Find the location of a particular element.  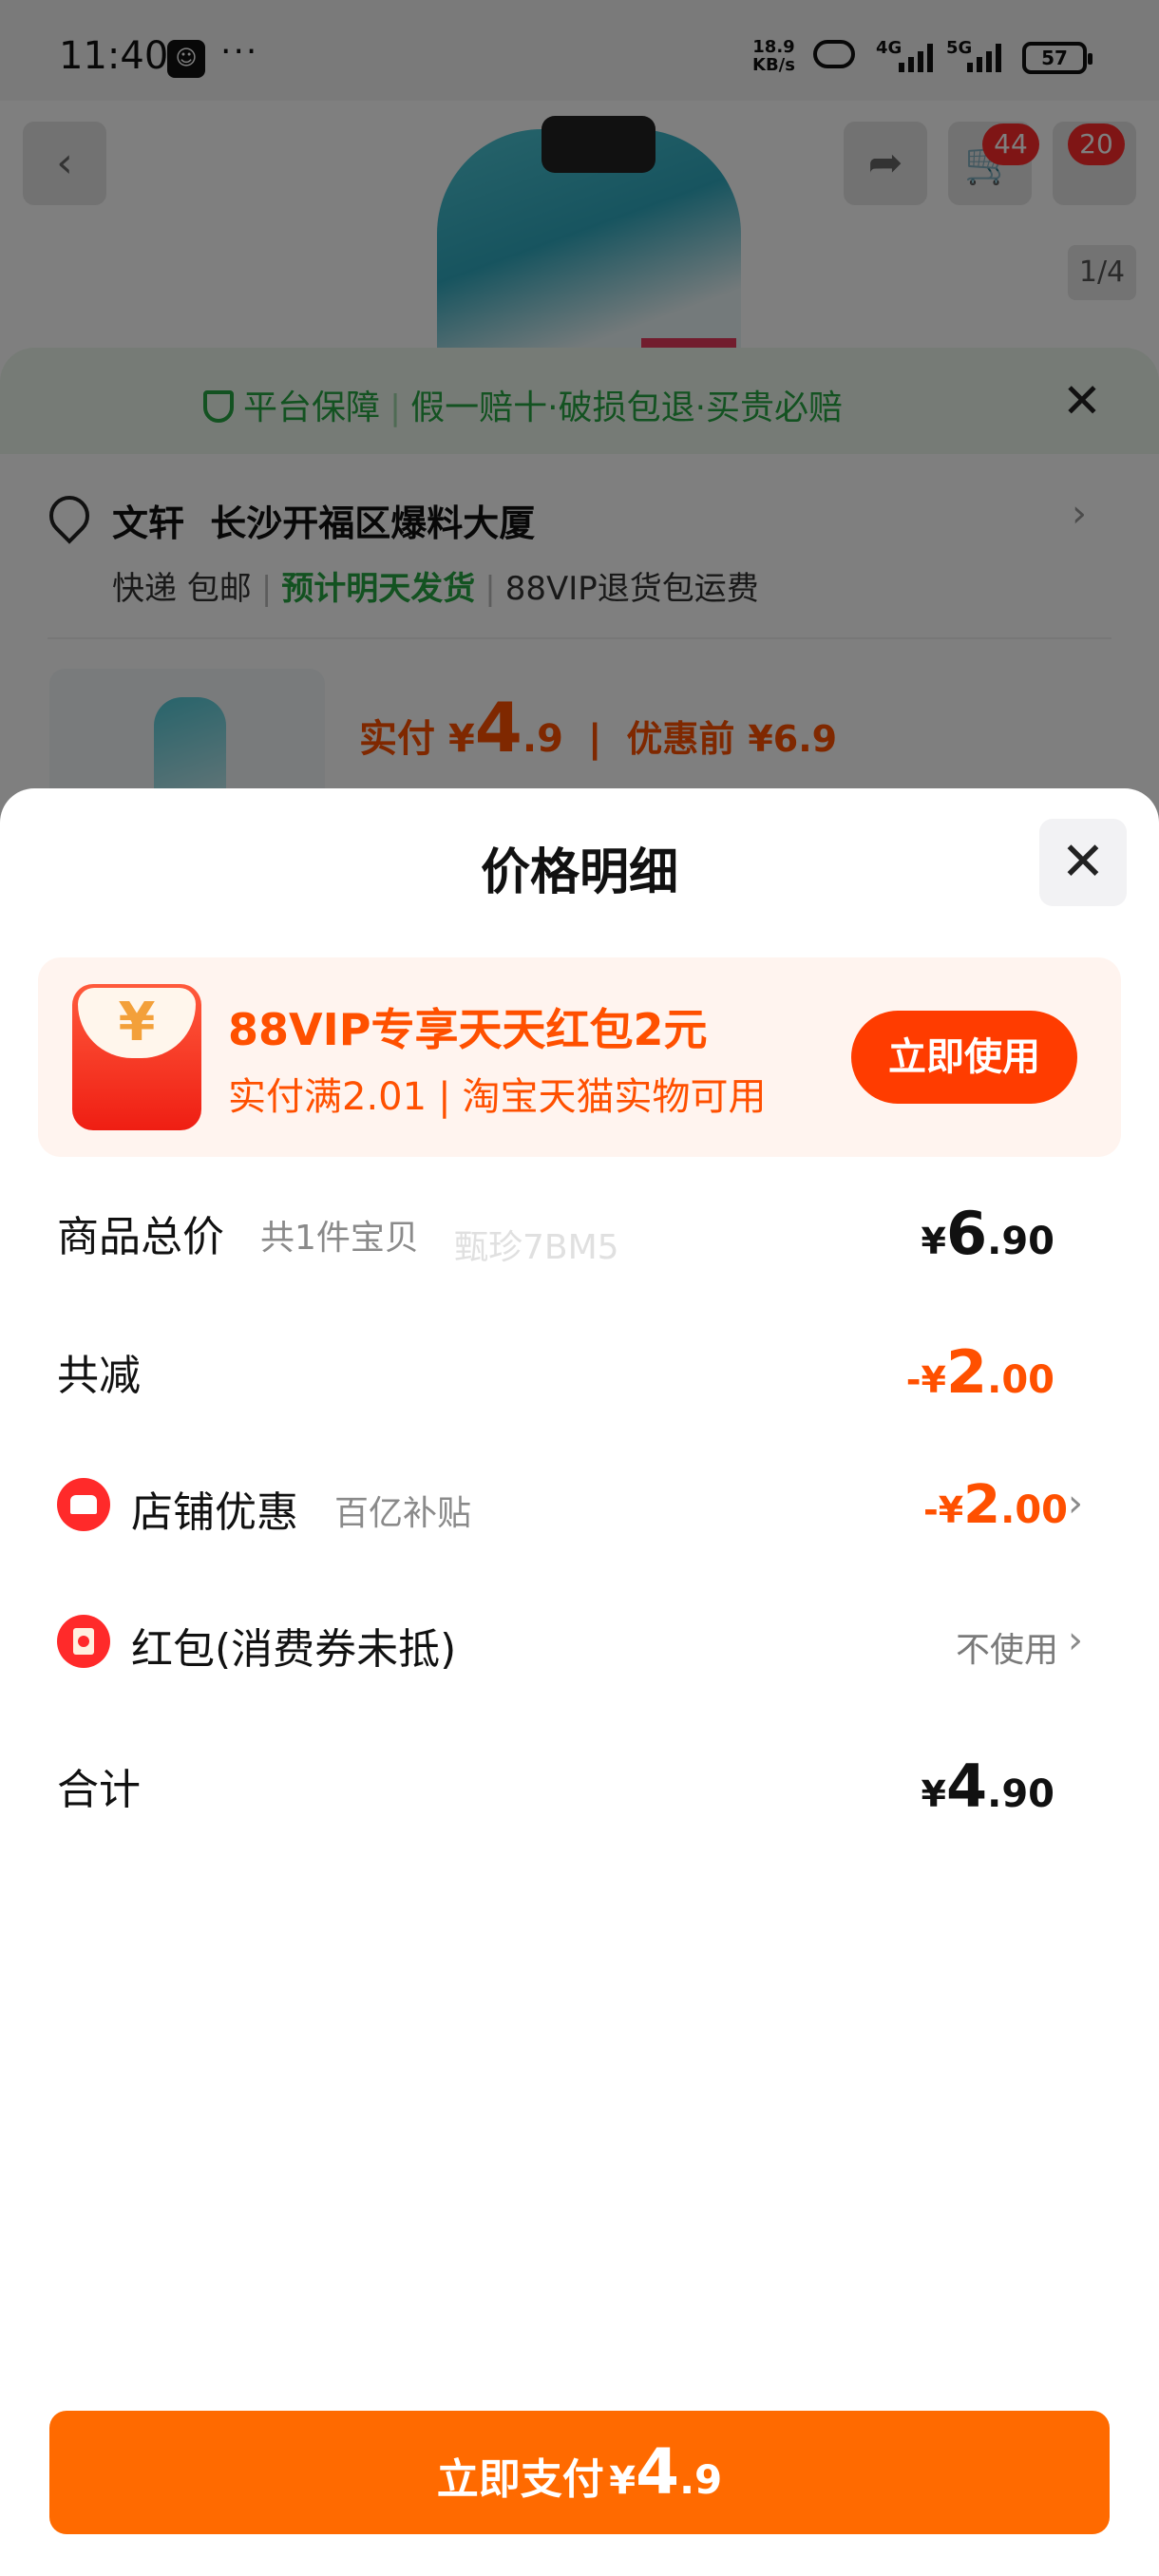

goods-count: 共1件宝贝 is located at coordinates (339, 1238).